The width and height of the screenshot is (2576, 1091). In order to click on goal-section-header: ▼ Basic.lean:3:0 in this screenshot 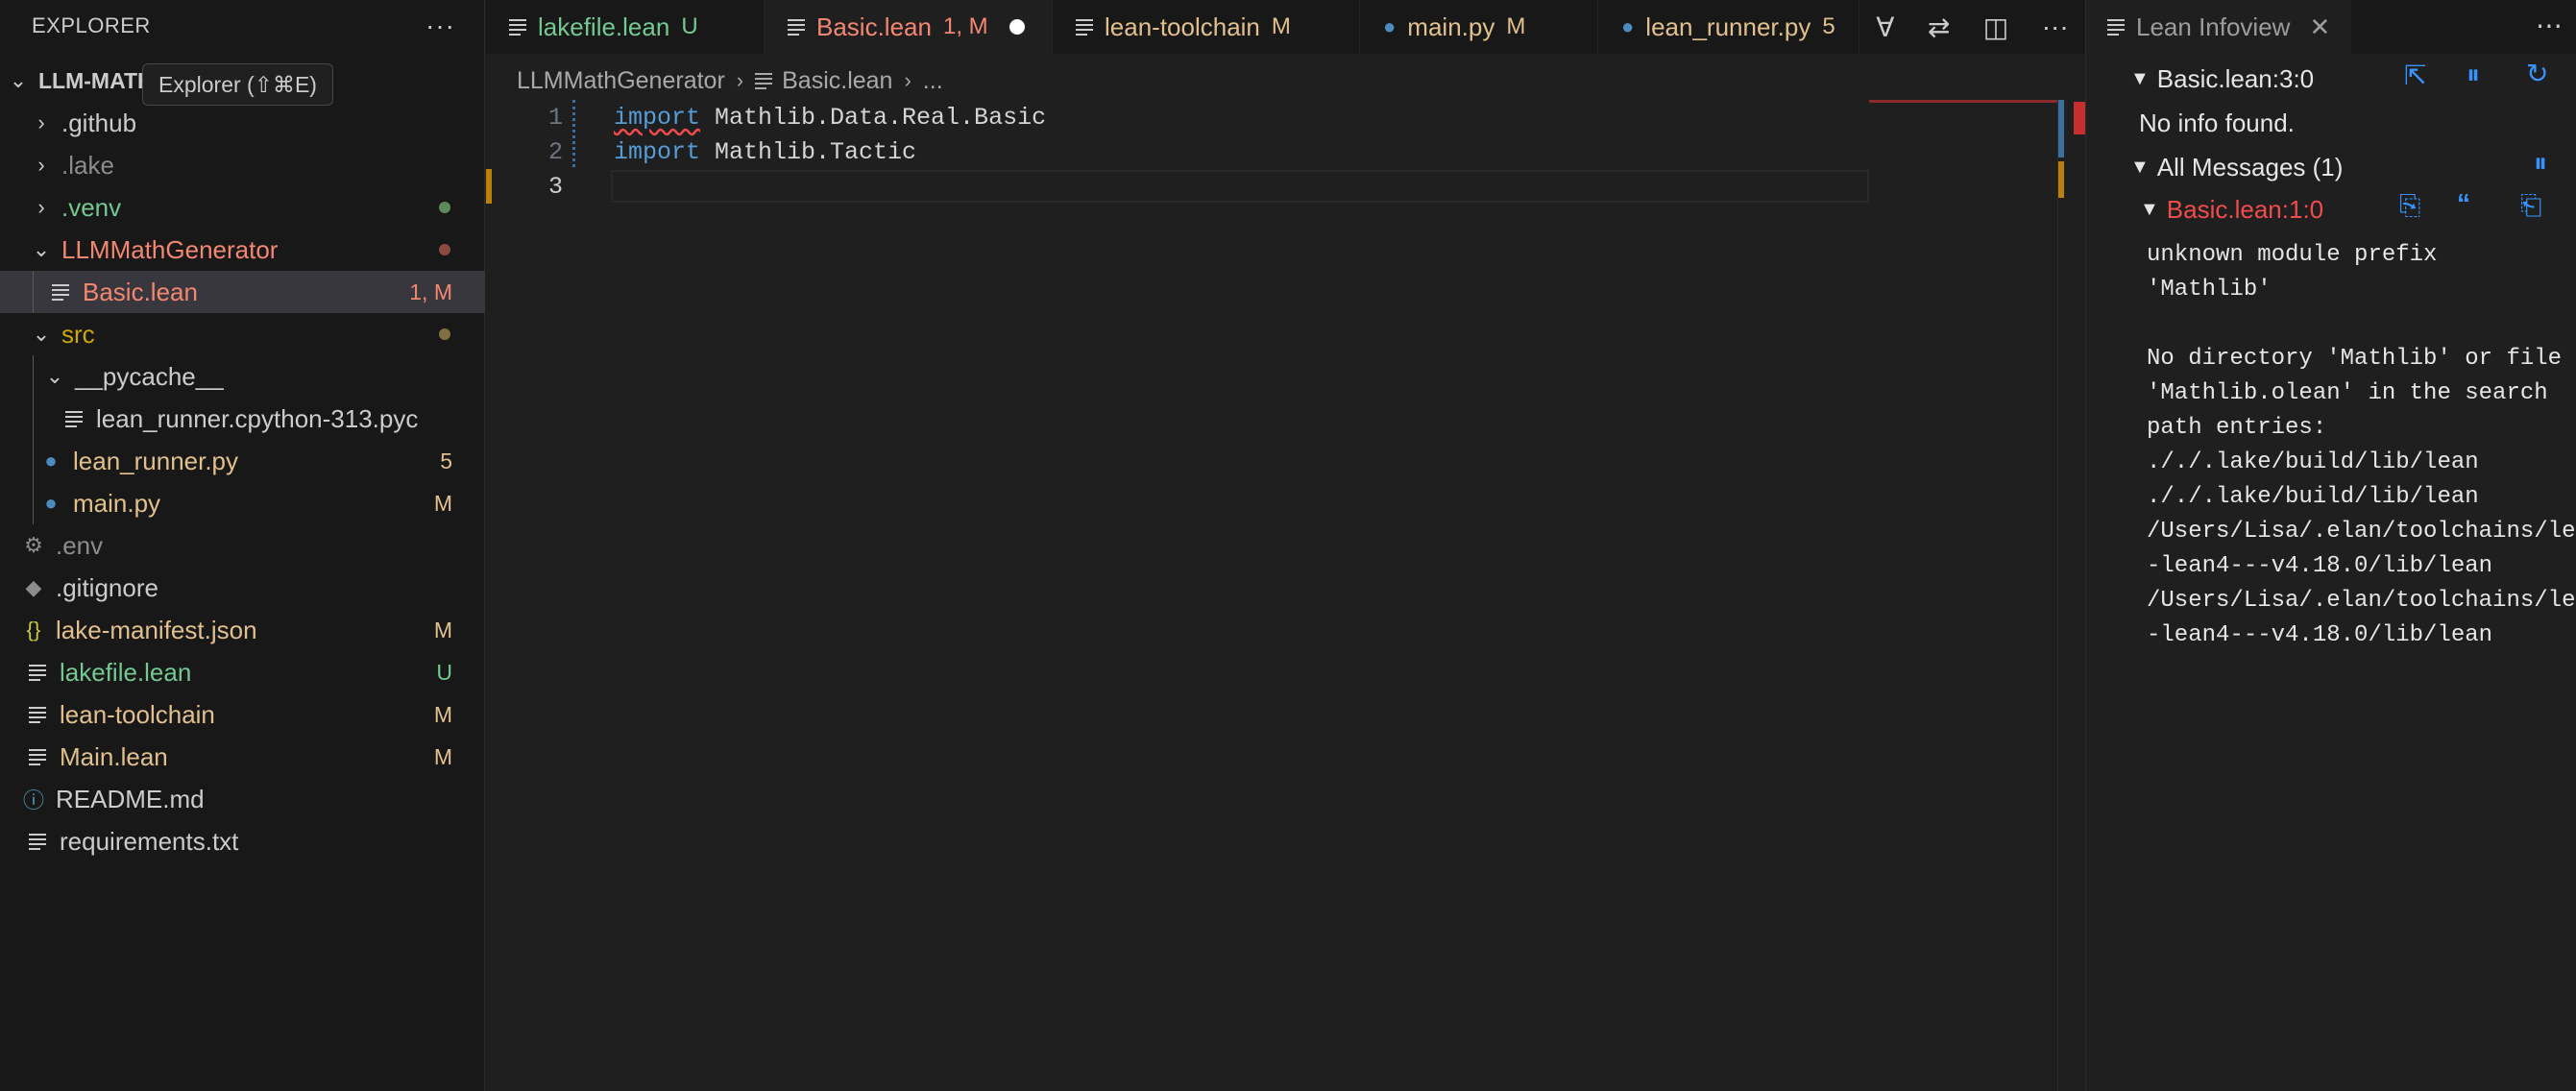, I will do `click(2222, 79)`.